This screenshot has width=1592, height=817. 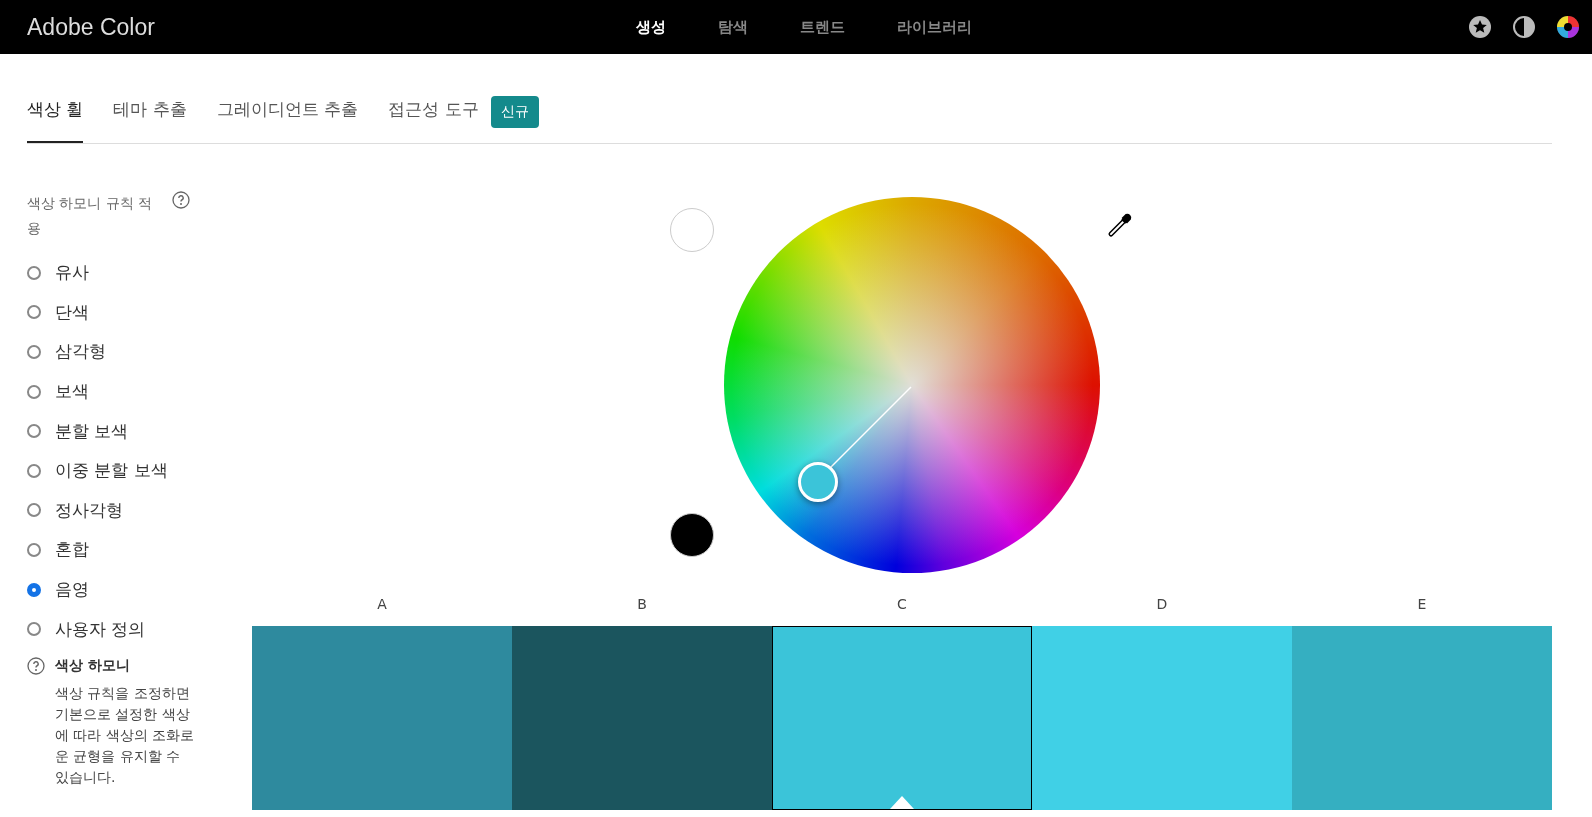 I want to click on radio-option: 사용자 정의, so click(x=139, y=629).